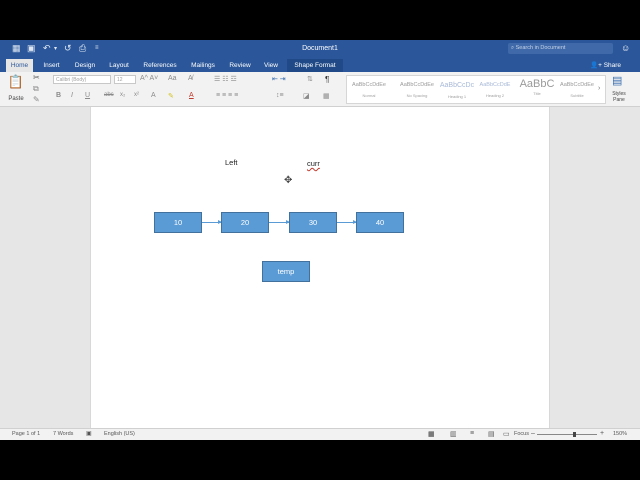 The width and height of the screenshot is (640, 480). I want to click on cut-icon: ✂, so click(36, 77).